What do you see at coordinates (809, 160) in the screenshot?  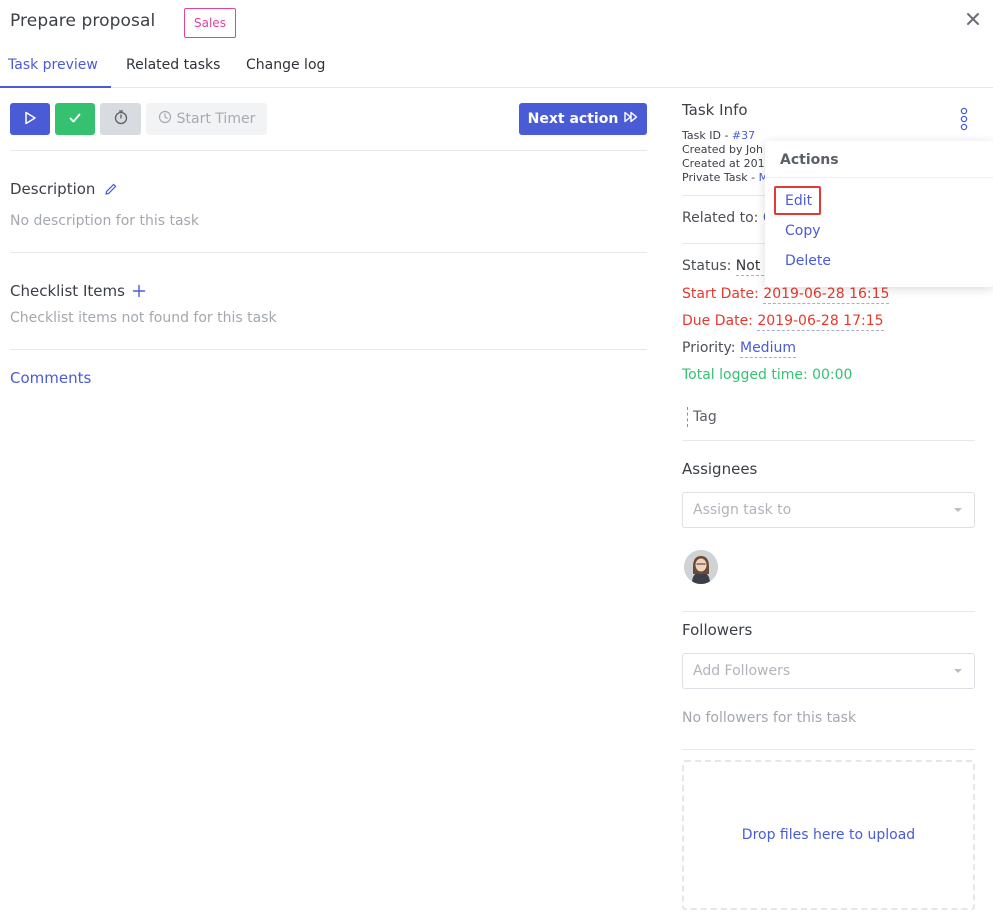 I see `actions-menu-title: Actions` at bounding box center [809, 160].